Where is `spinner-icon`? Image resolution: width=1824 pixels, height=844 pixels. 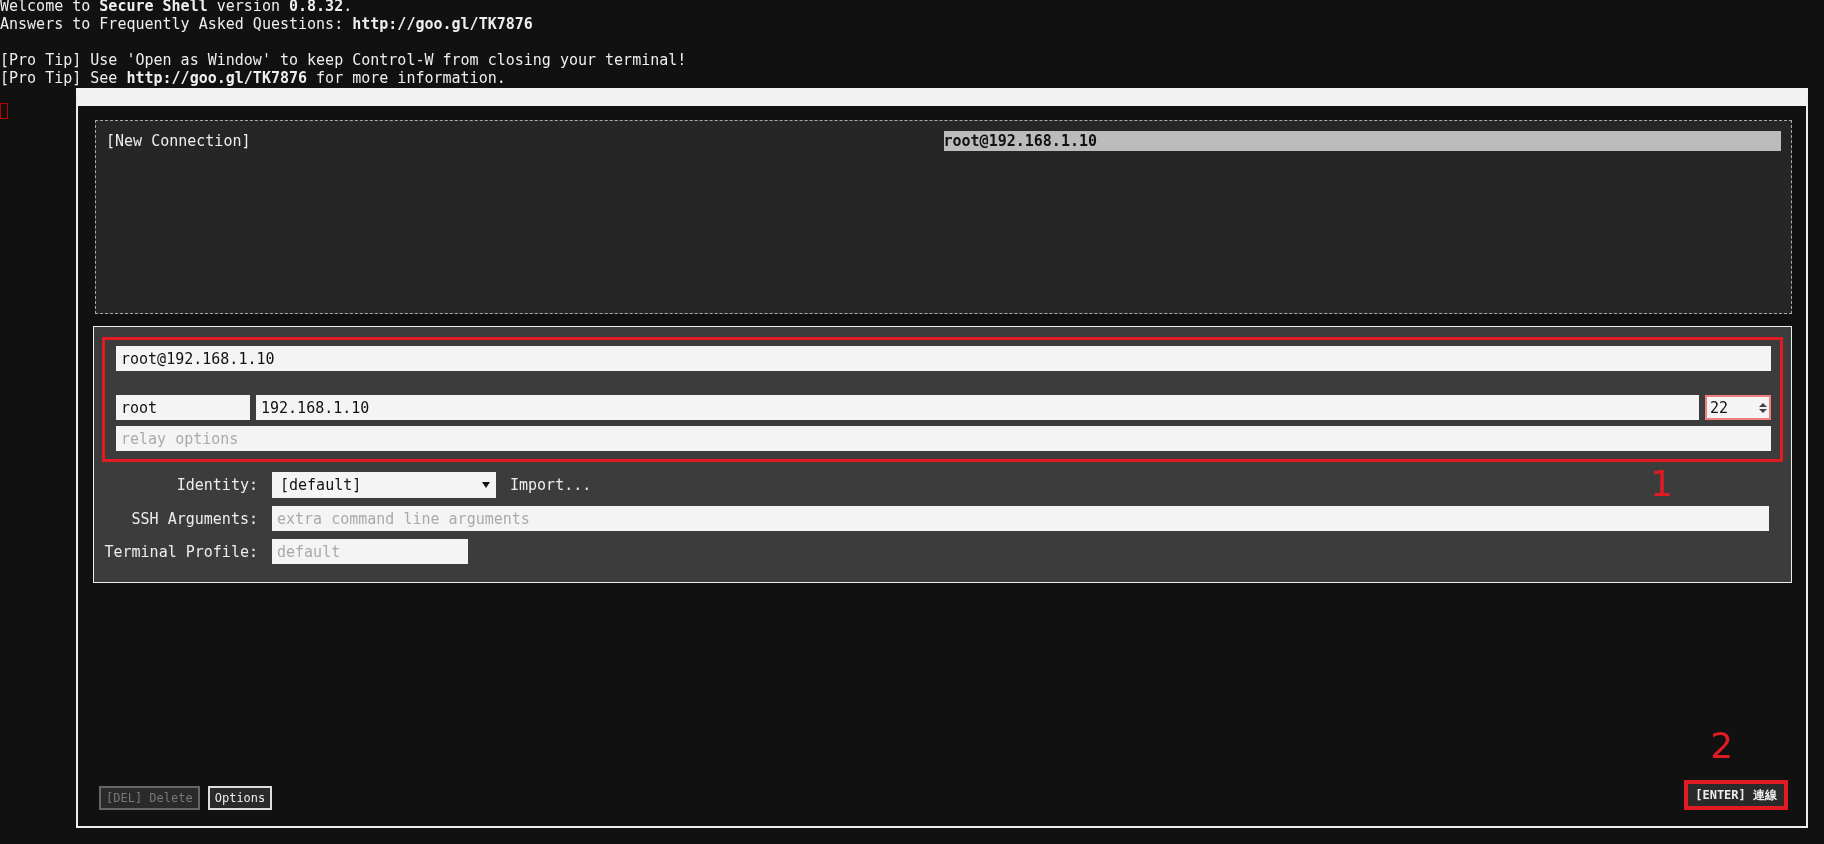 spinner-icon is located at coordinates (1763, 408).